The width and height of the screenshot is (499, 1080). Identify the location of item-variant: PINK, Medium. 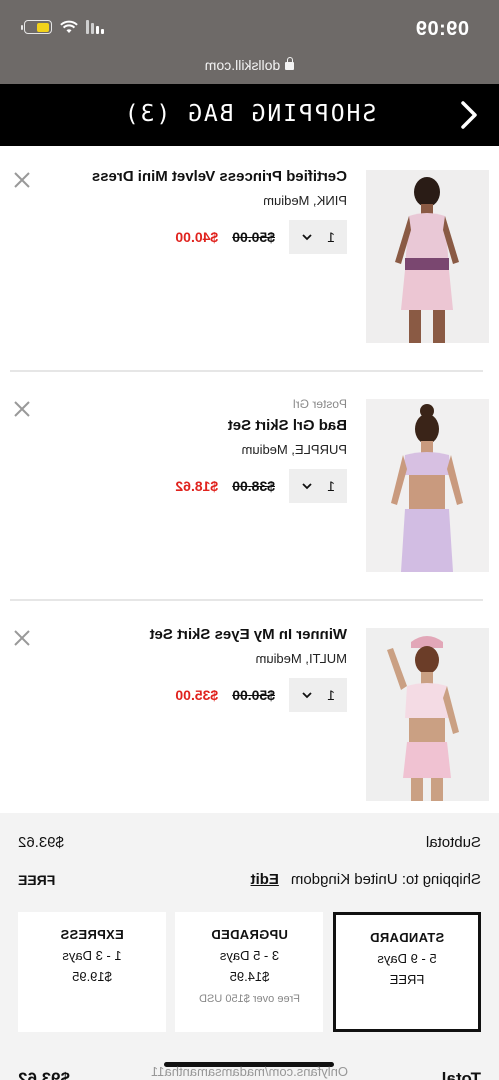
(305, 200).